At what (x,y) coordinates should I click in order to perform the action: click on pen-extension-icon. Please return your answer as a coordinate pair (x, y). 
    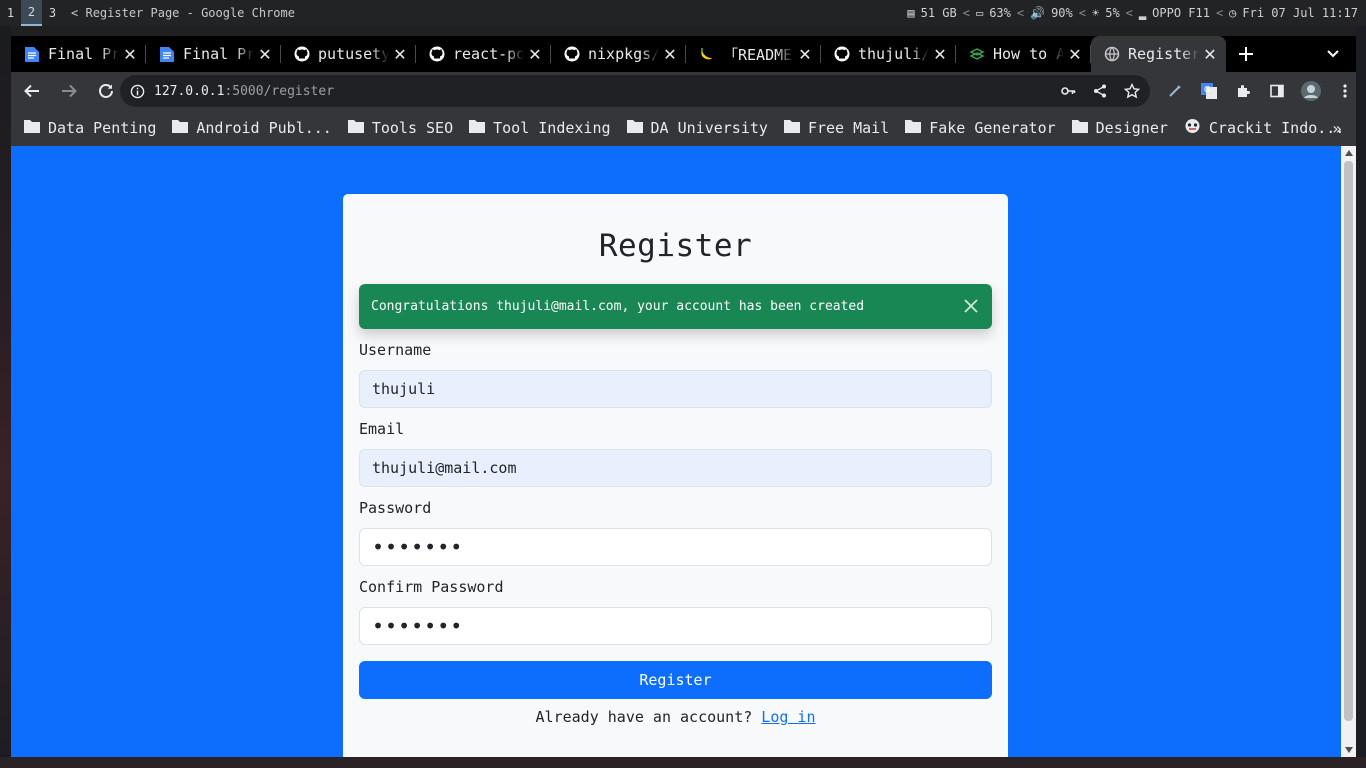
    Looking at the image, I should click on (1175, 91).